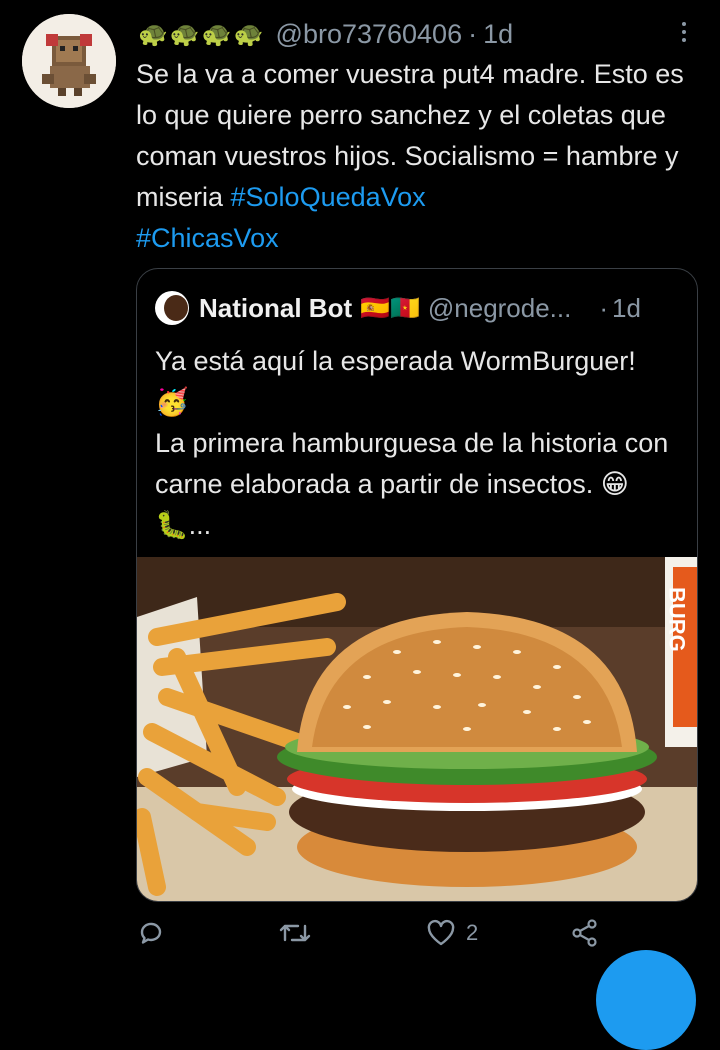  What do you see at coordinates (441, 932) in the screenshot?
I see `heart-icon` at bounding box center [441, 932].